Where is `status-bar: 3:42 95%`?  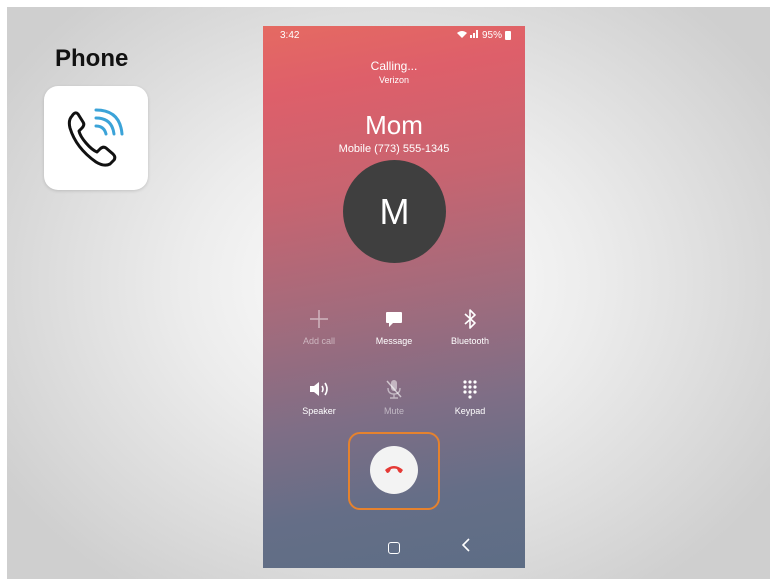
status-bar: 3:42 95% is located at coordinates (394, 36).